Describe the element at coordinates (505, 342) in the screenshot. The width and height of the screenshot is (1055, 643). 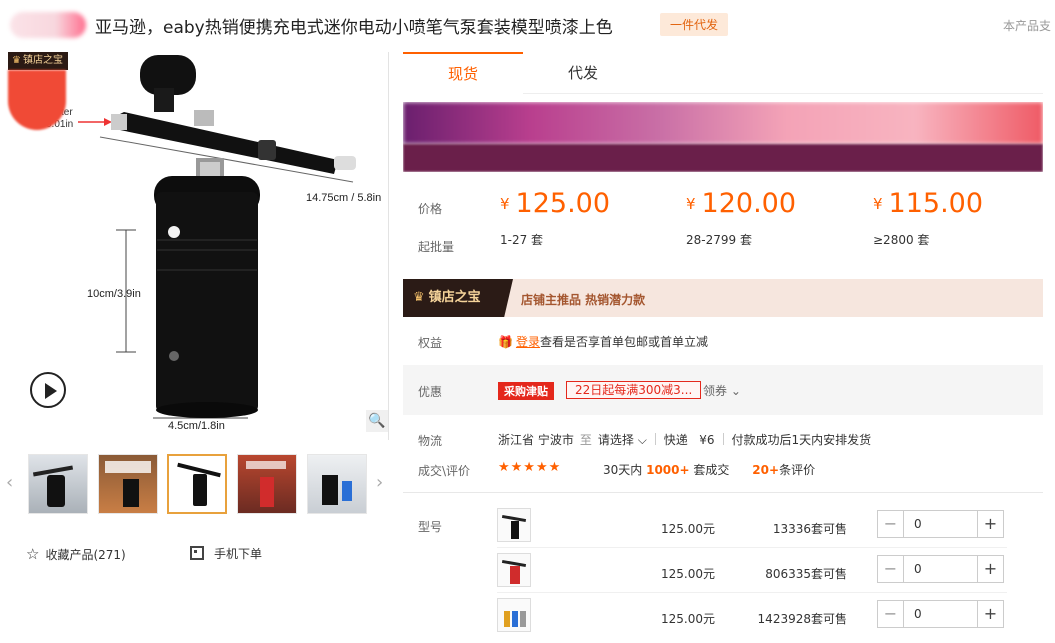
I see `gift-icon: 🎁` at that location.